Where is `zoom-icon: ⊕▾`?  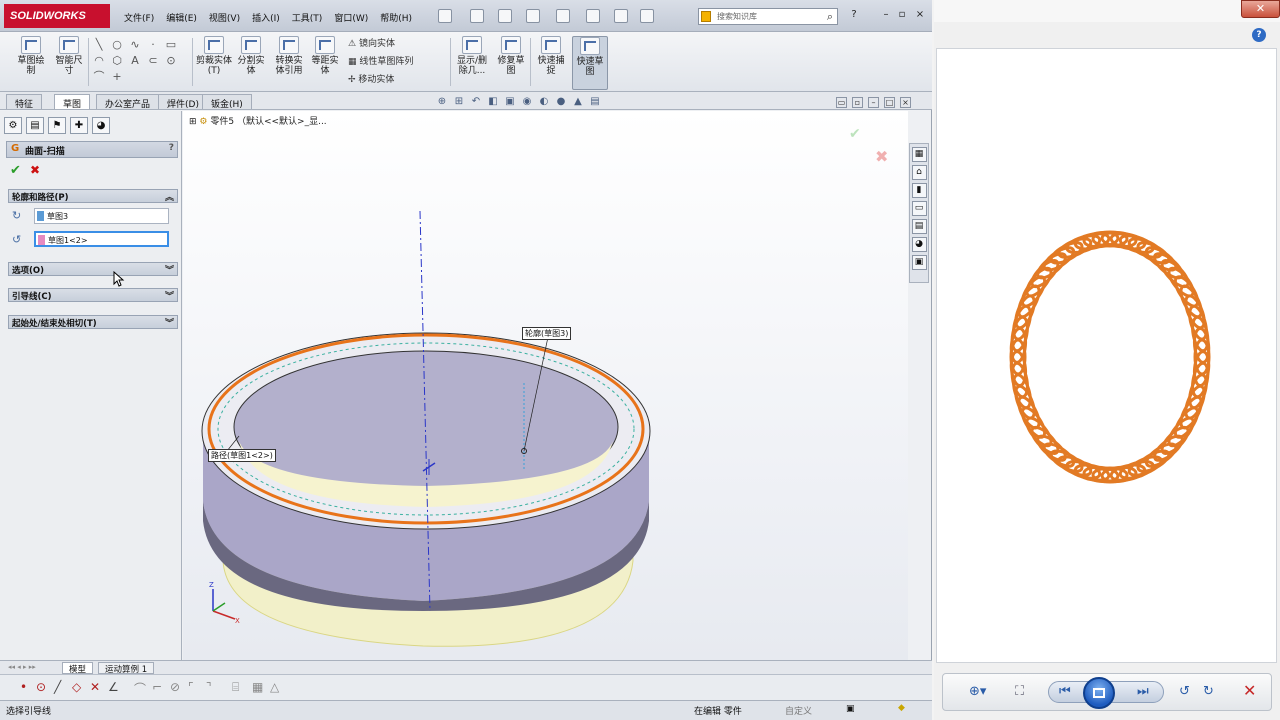 zoom-icon: ⊕▾ is located at coordinates (977, 691).